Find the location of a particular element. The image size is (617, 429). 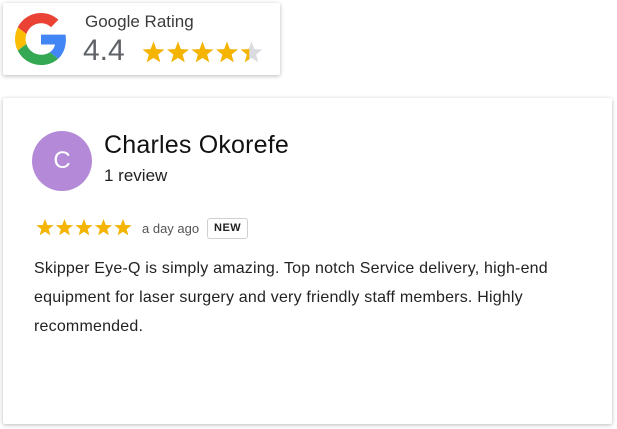

reviewer-name: Charles Okorefe is located at coordinates (196, 145).